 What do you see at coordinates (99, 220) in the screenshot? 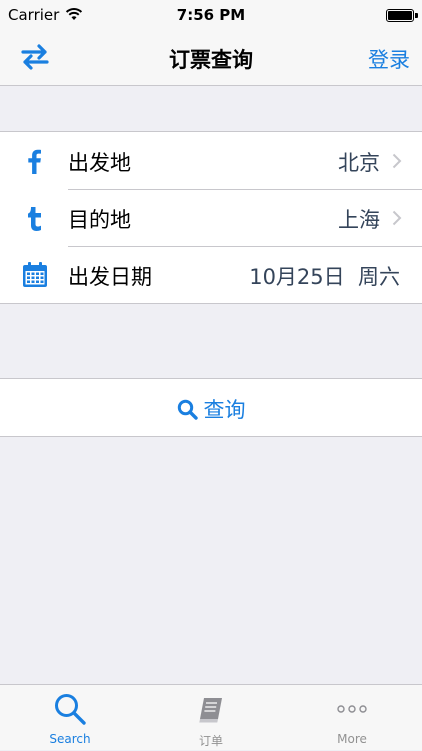
I see `destination-label: 目的地` at bounding box center [99, 220].